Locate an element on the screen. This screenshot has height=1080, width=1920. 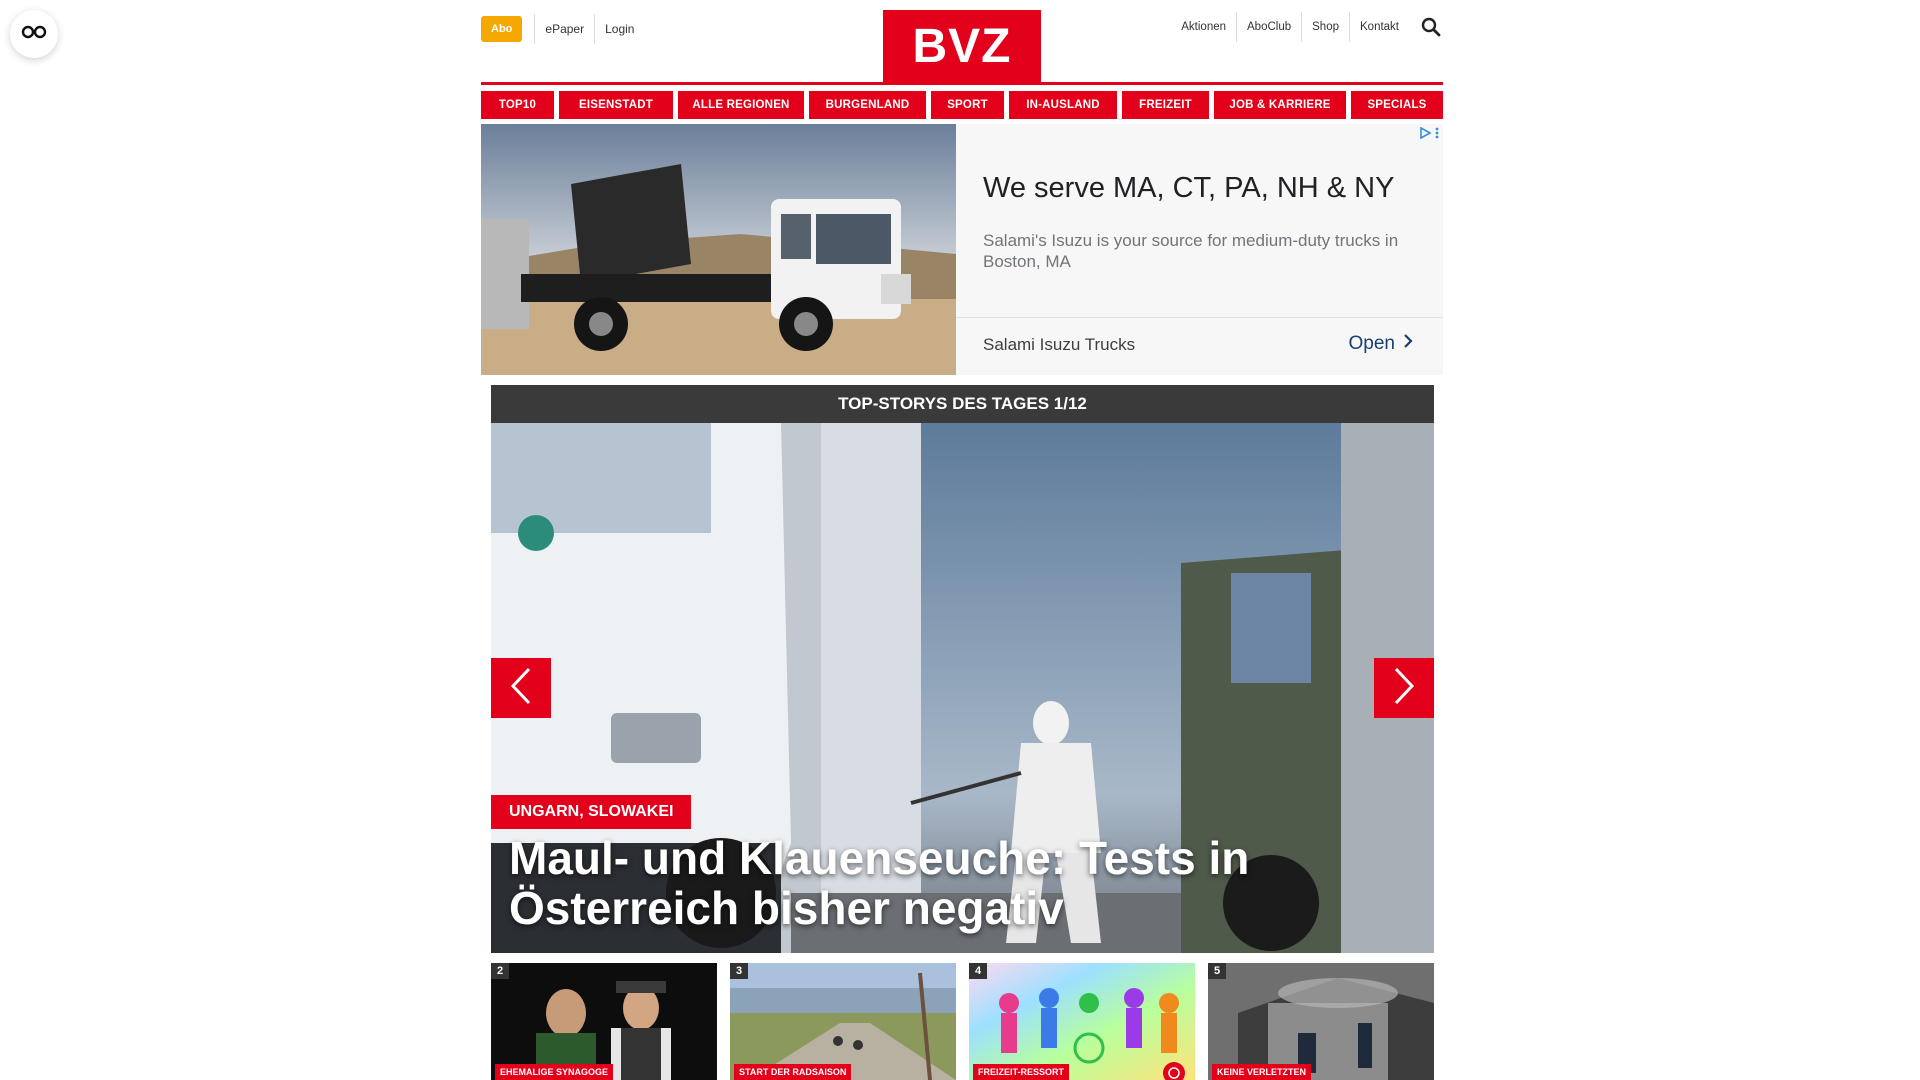
adchoices-icon is located at coordinates (1429, 133).